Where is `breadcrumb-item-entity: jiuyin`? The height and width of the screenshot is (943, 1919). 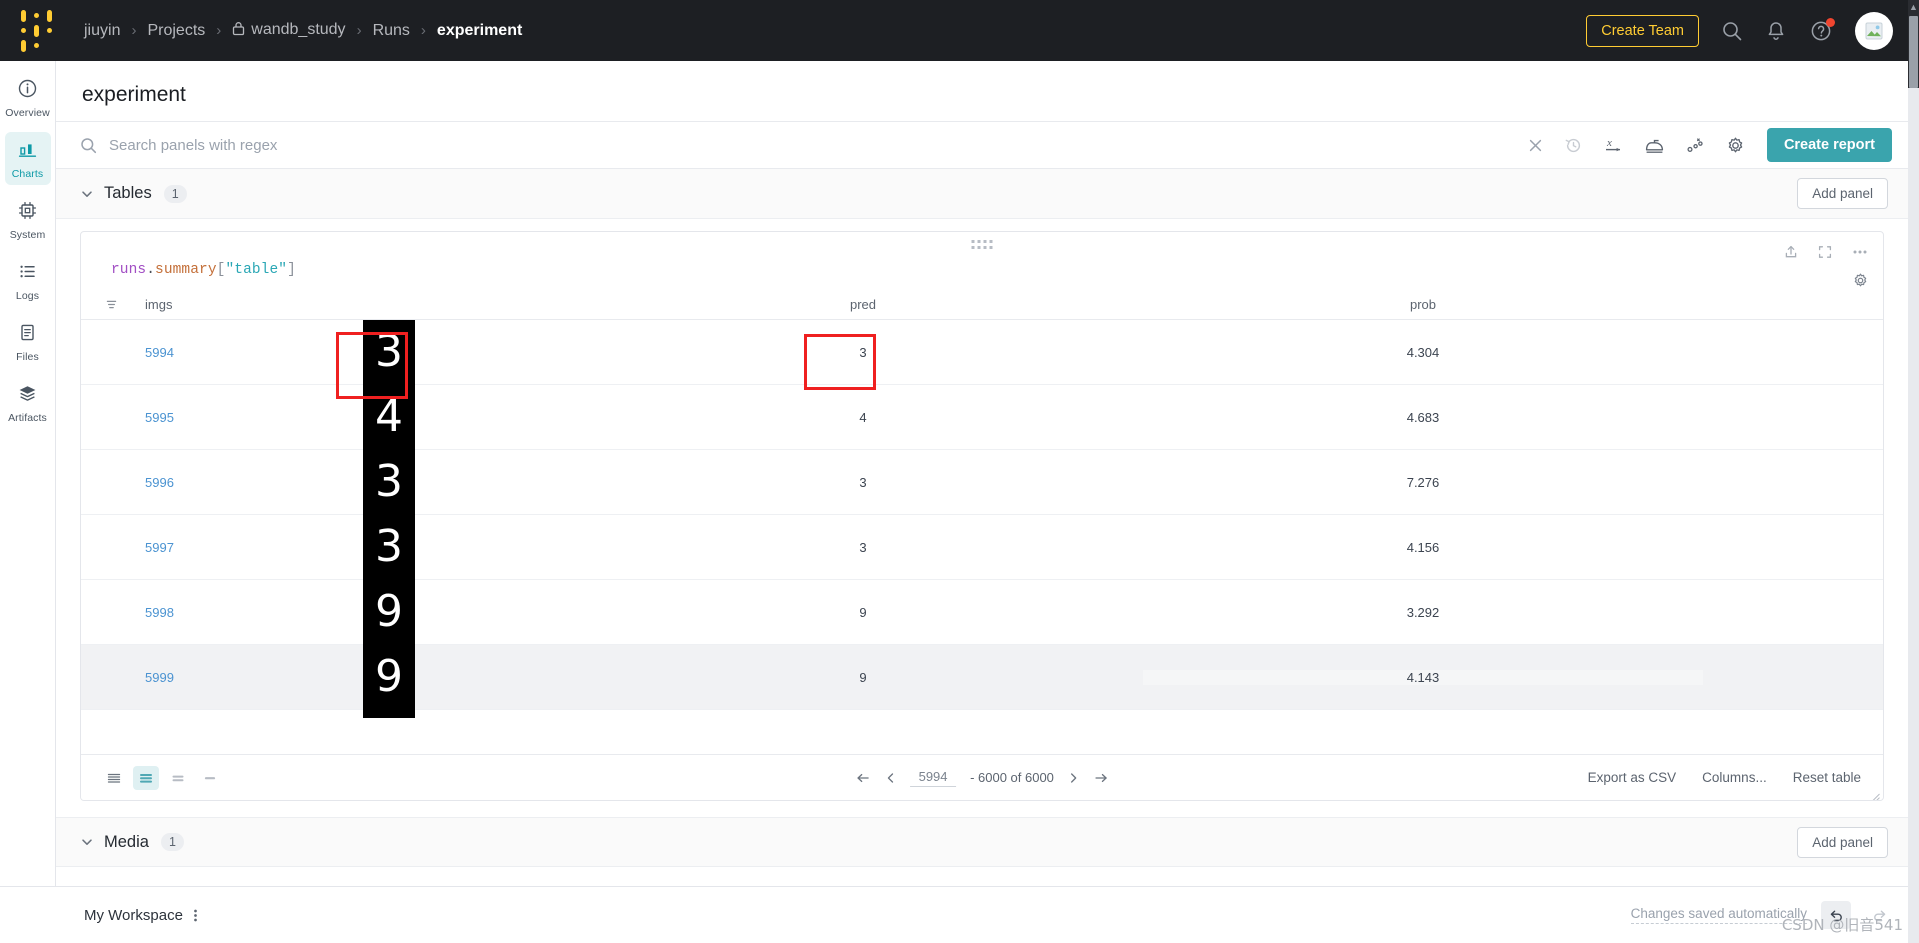
breadcrumb-item-entity: jiuyin is located at coordinates (102, 31).